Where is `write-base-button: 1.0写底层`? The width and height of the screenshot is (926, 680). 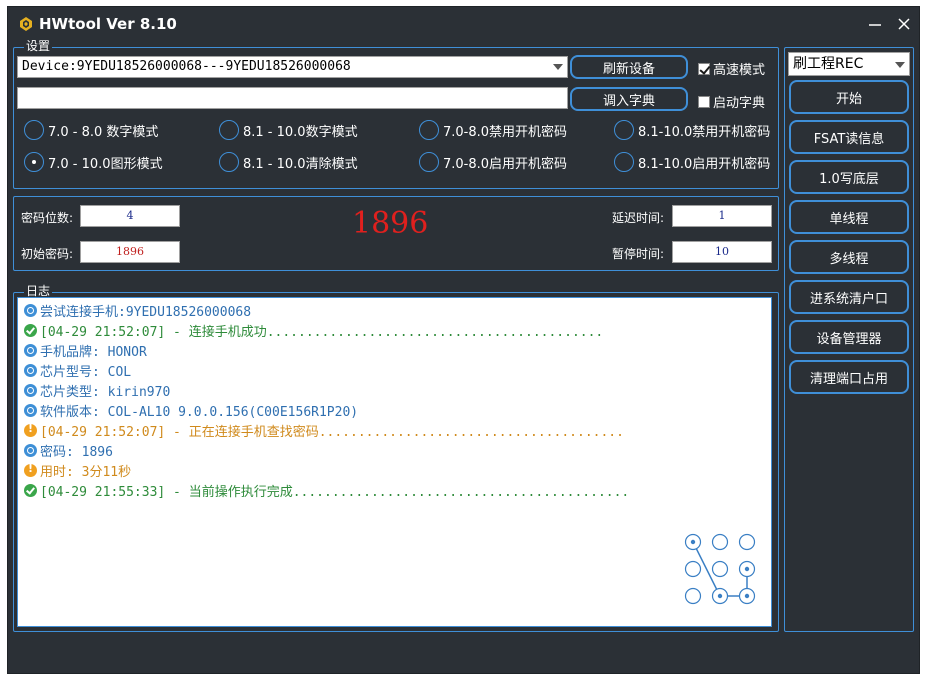
write-base-button: 1.0写底层 is located at coordinates (849, 177).